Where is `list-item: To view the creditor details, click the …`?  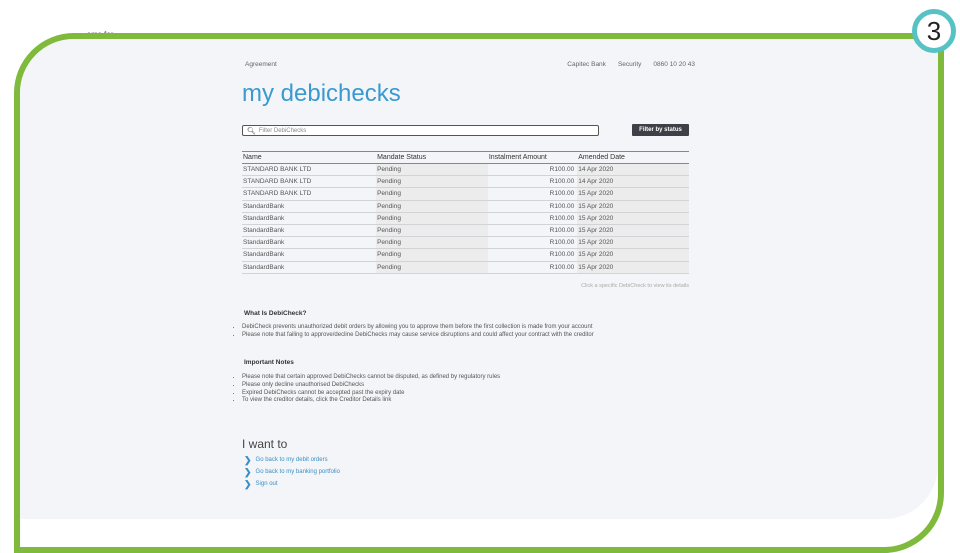 list-item: To view the creditor details, click the … is located at coordinates (371, 401).